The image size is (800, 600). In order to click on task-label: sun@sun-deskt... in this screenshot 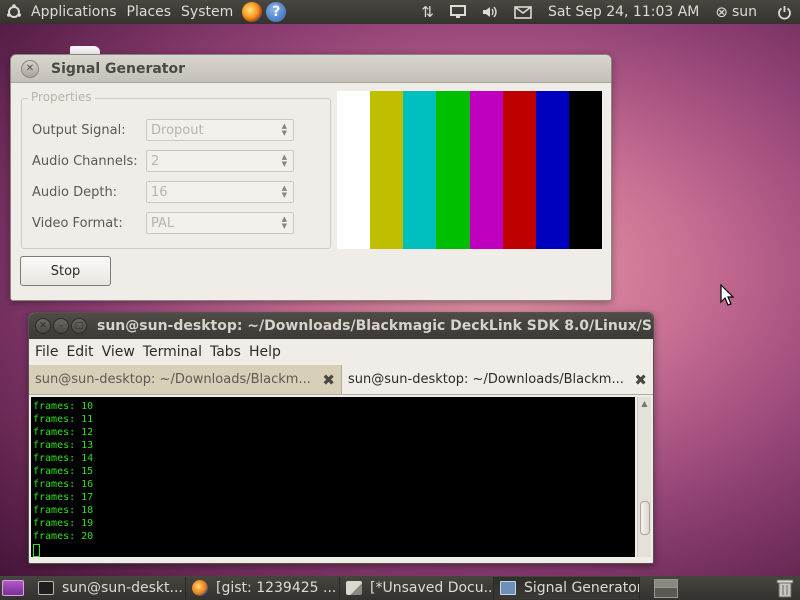, I will do `click(122, 588)`.